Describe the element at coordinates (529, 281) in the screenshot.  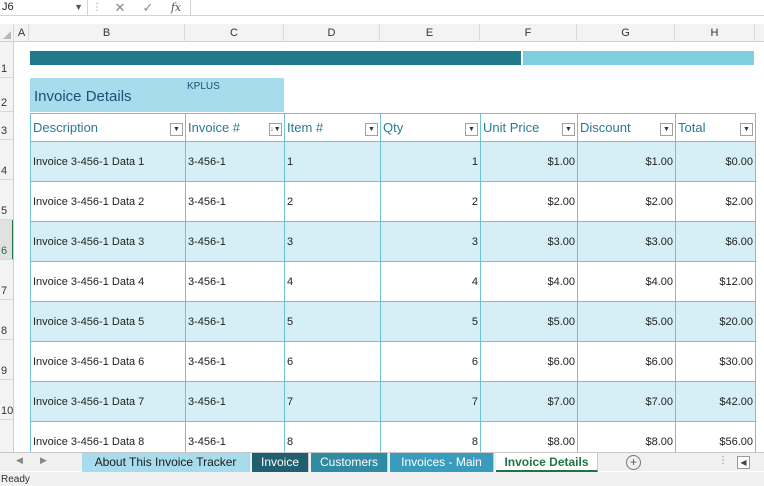
I see `cell-unit-price: $4.00` at that location.